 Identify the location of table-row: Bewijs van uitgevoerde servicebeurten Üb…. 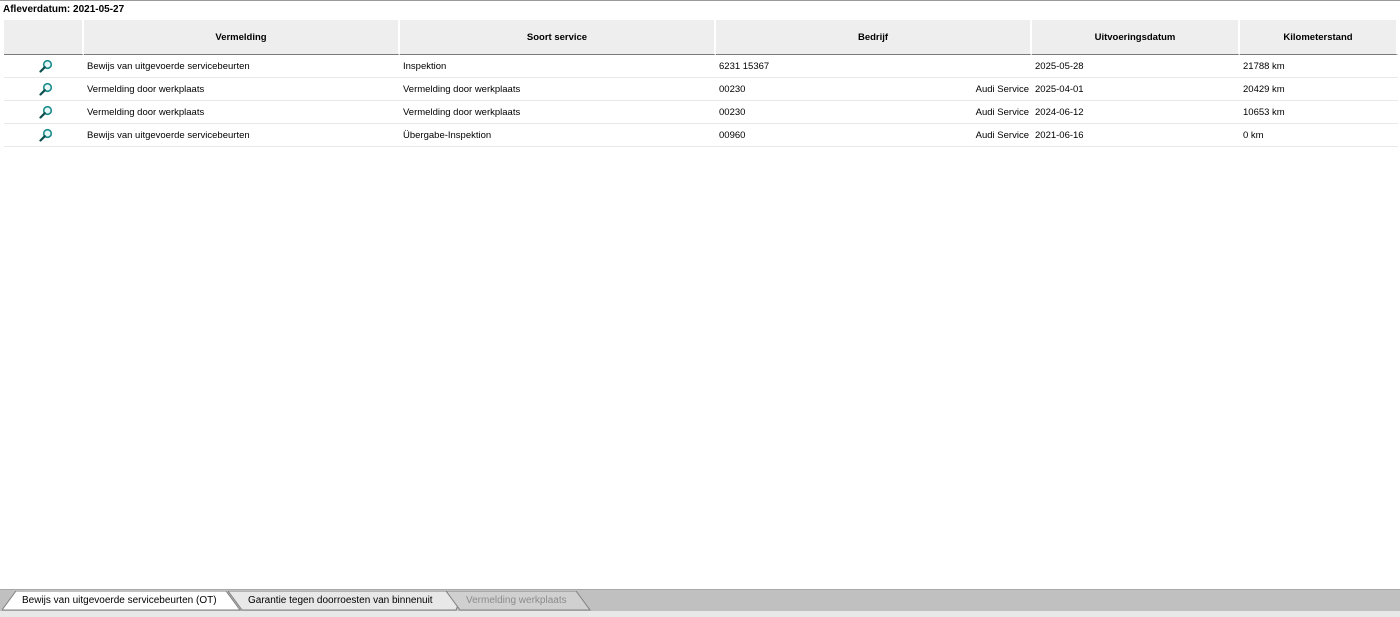
(701, 135).